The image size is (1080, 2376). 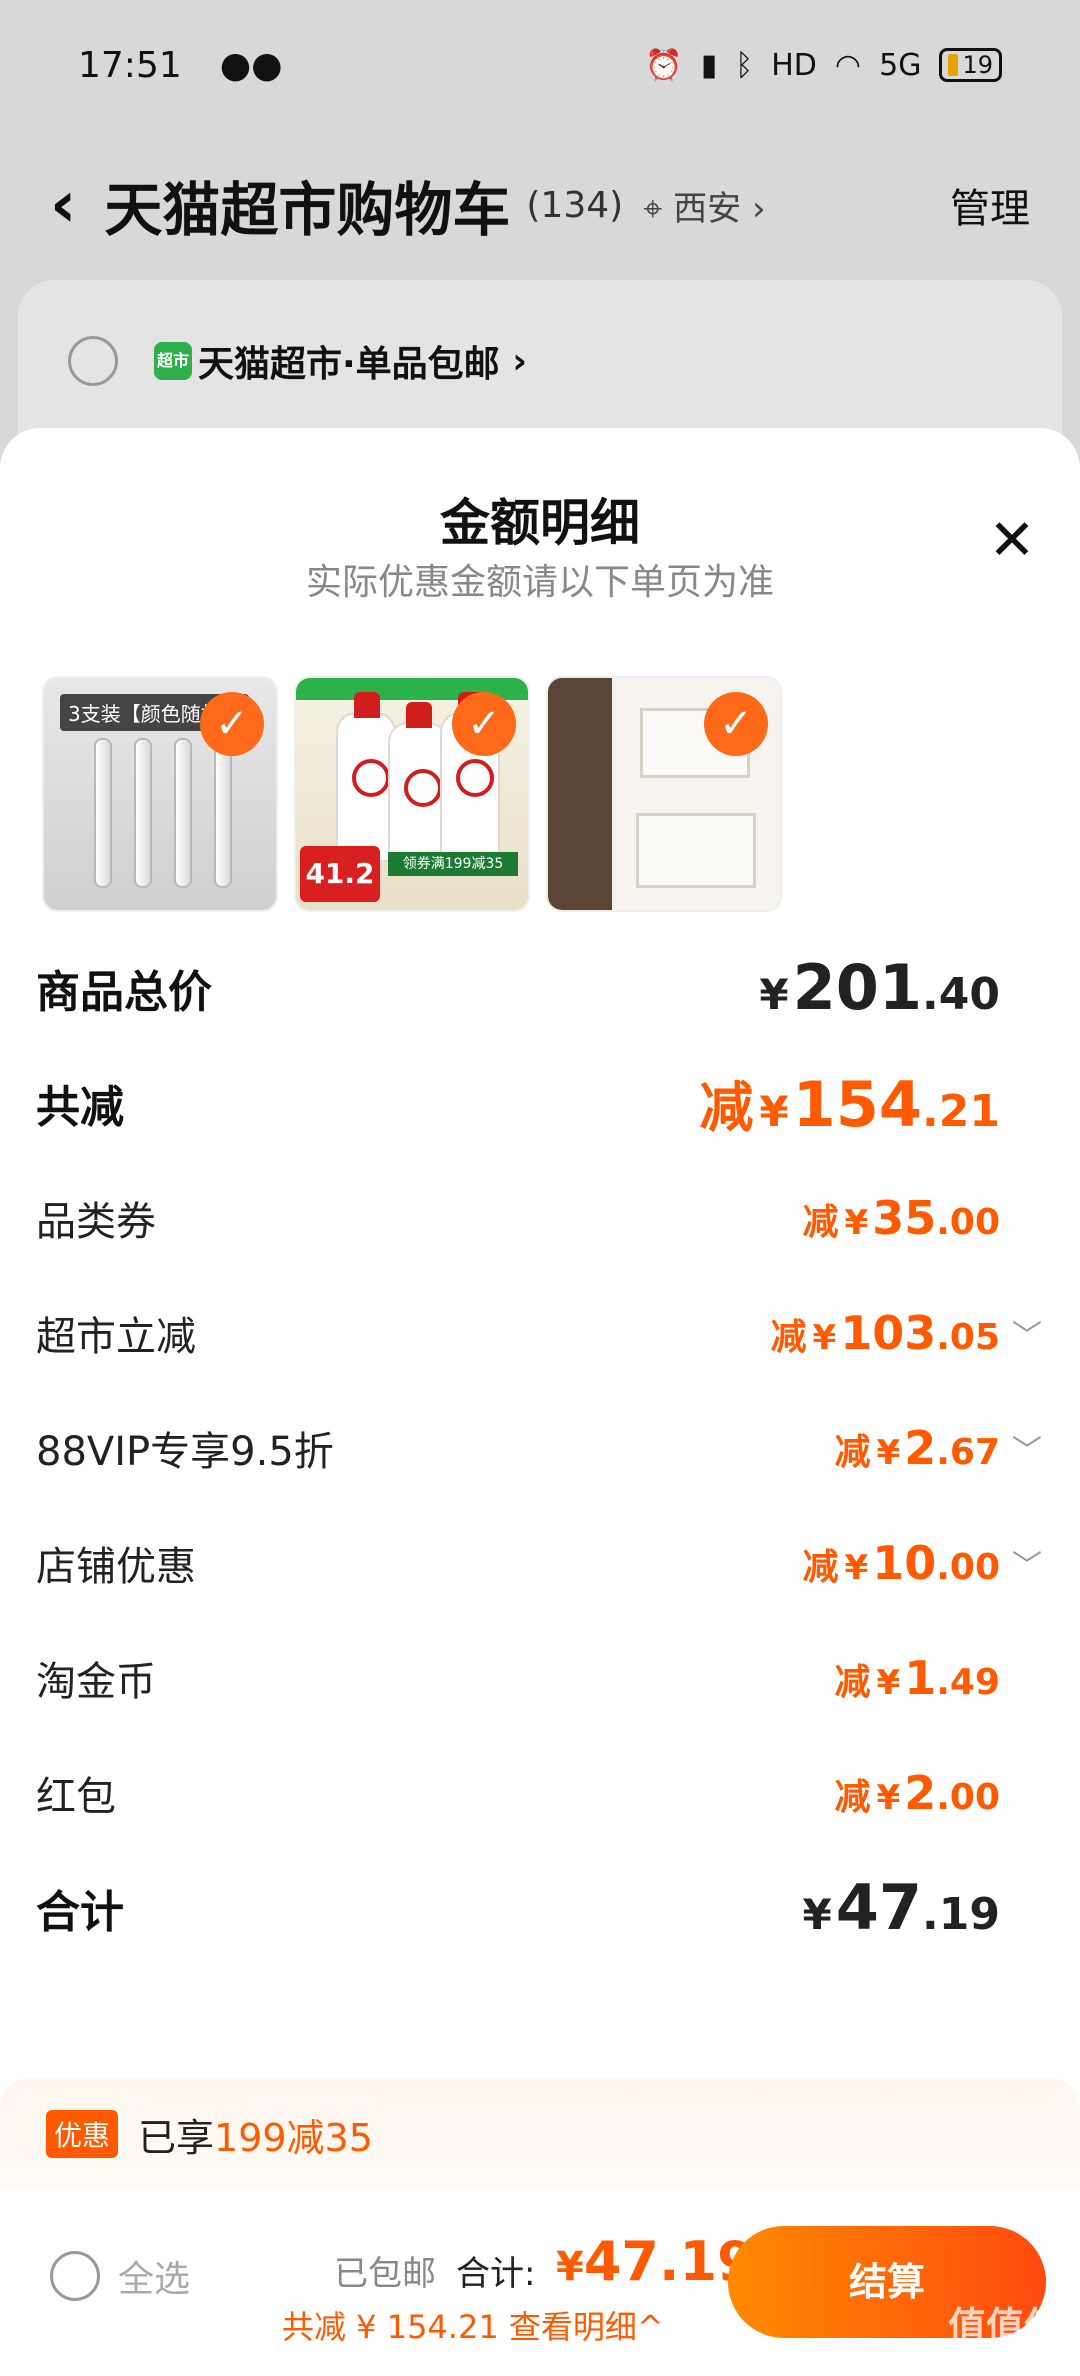 What do you see at coordinates (473, 2325) in the screenshot?
I see `view-detail-link: 共减 ¥ 154.21 查看明细^` at bounding box center [473, 2325].